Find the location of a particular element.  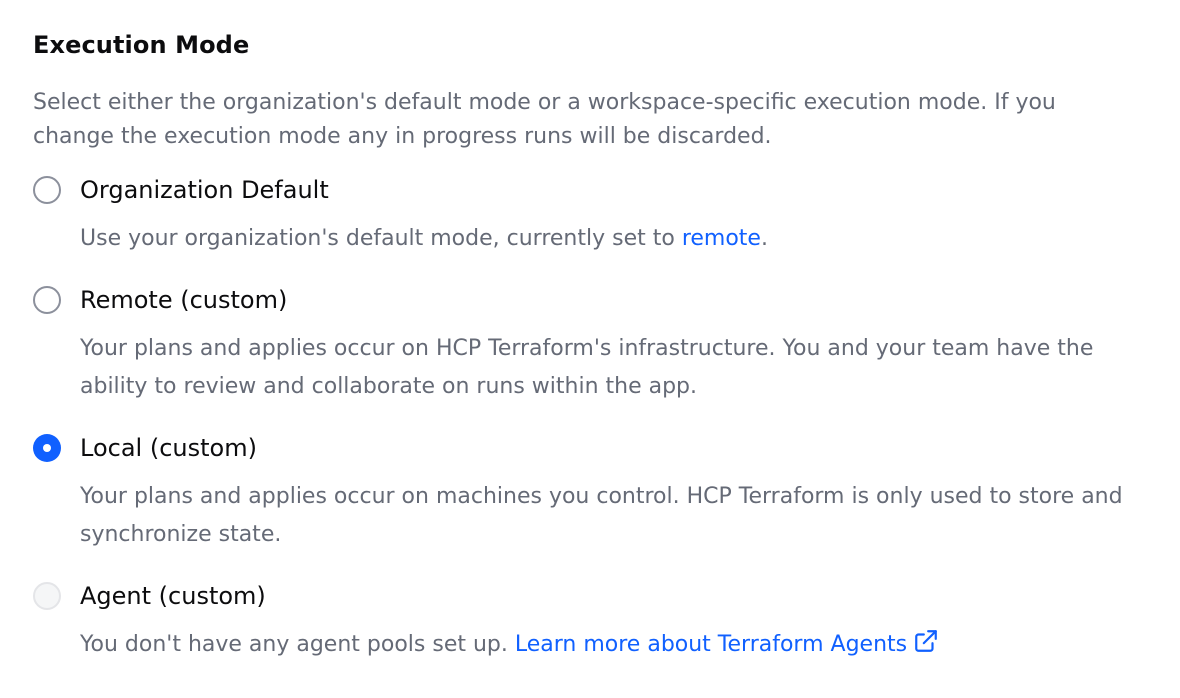

radio-organization-default is located at coordinates (47, 190).